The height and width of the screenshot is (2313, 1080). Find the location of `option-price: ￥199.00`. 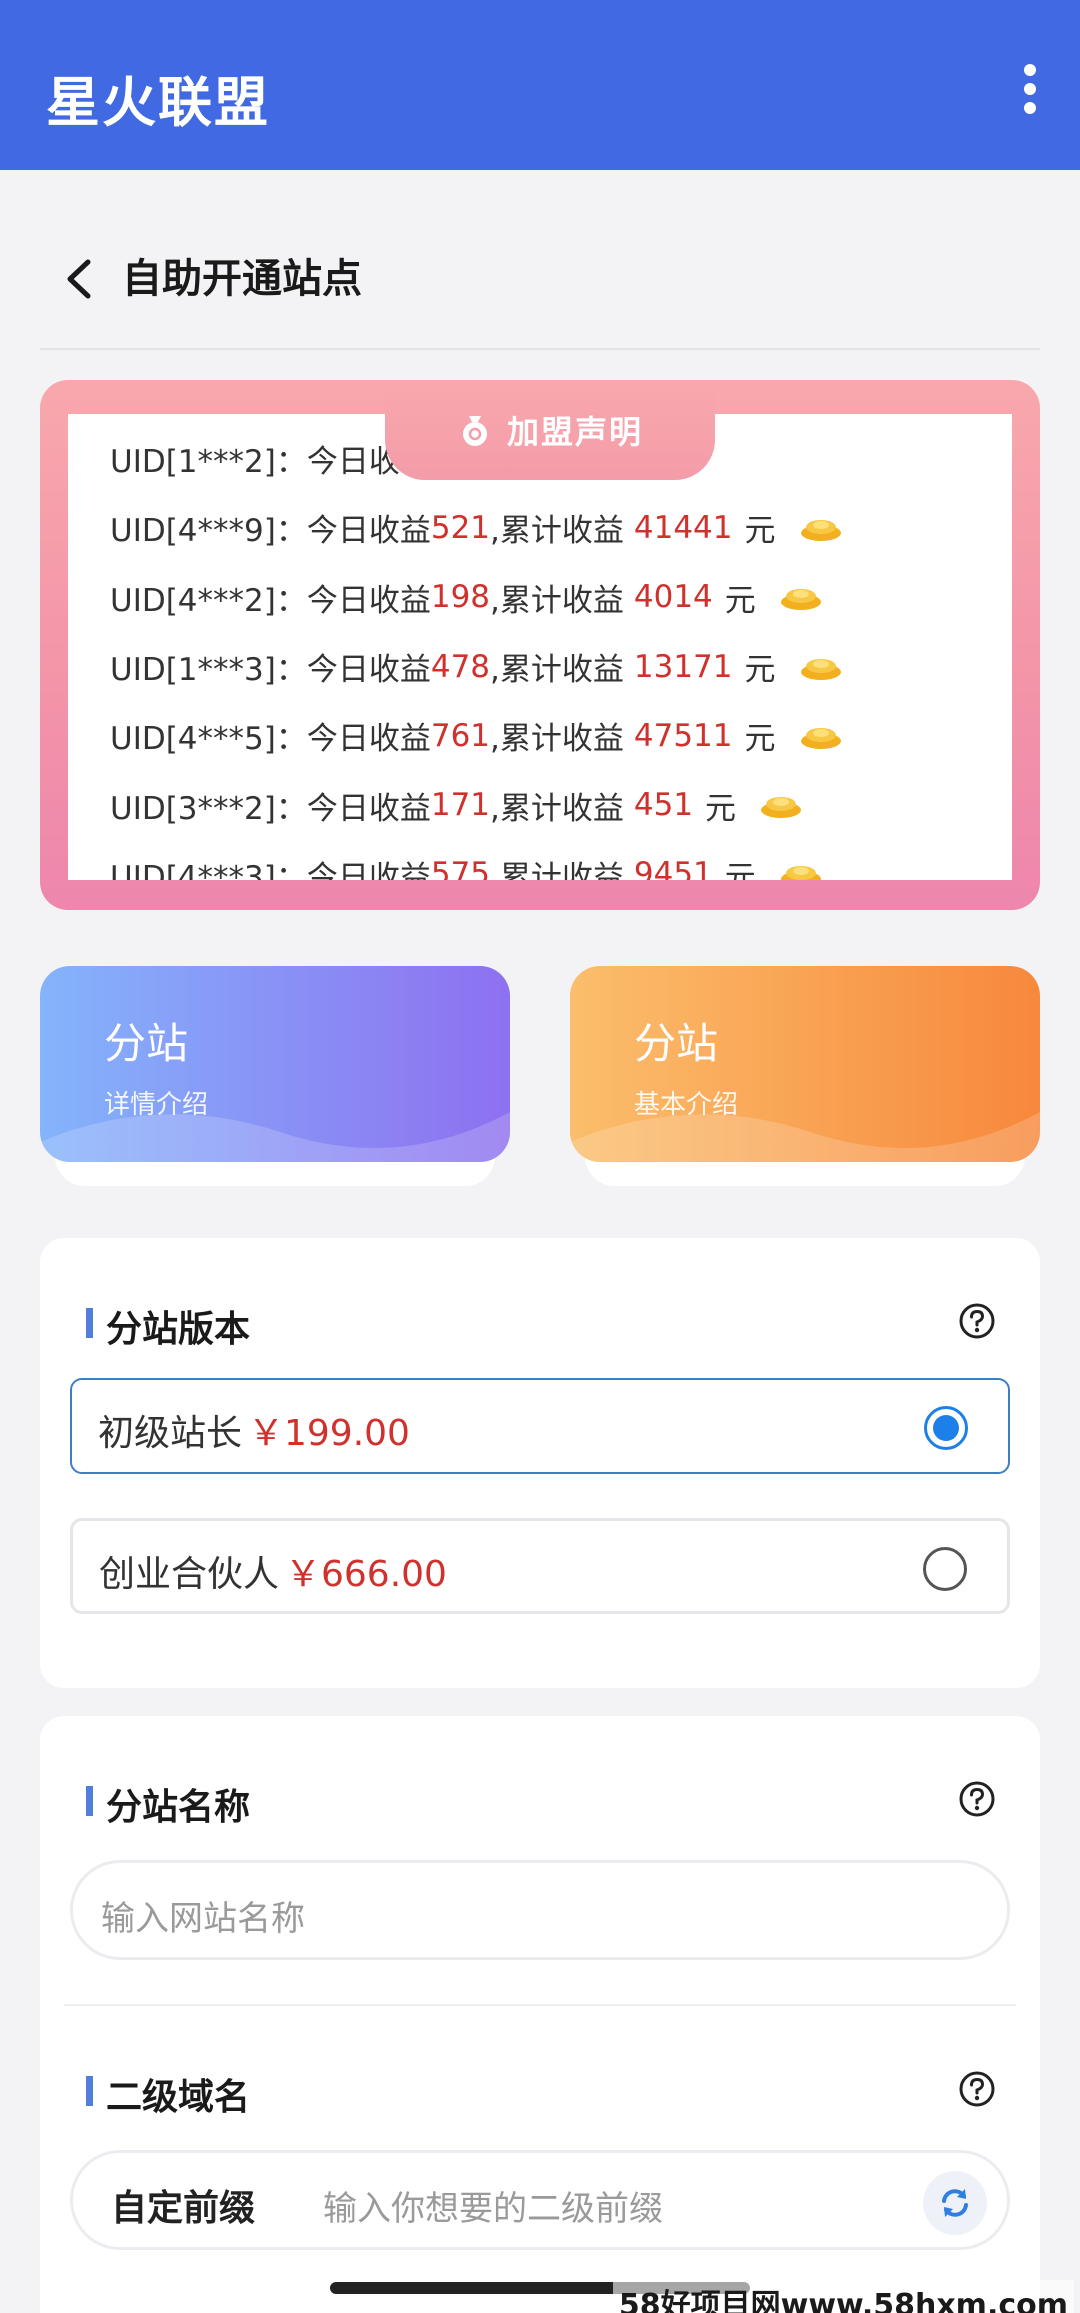

option-price: ￥199.00 is located at coordinates (329, 1433).